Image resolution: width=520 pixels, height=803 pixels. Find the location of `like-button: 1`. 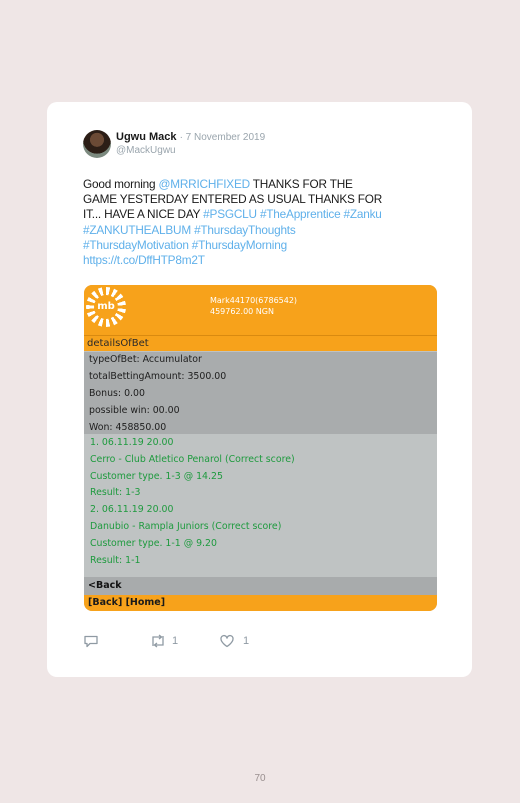

like-button: 1 is located at coordinates (234, 641).